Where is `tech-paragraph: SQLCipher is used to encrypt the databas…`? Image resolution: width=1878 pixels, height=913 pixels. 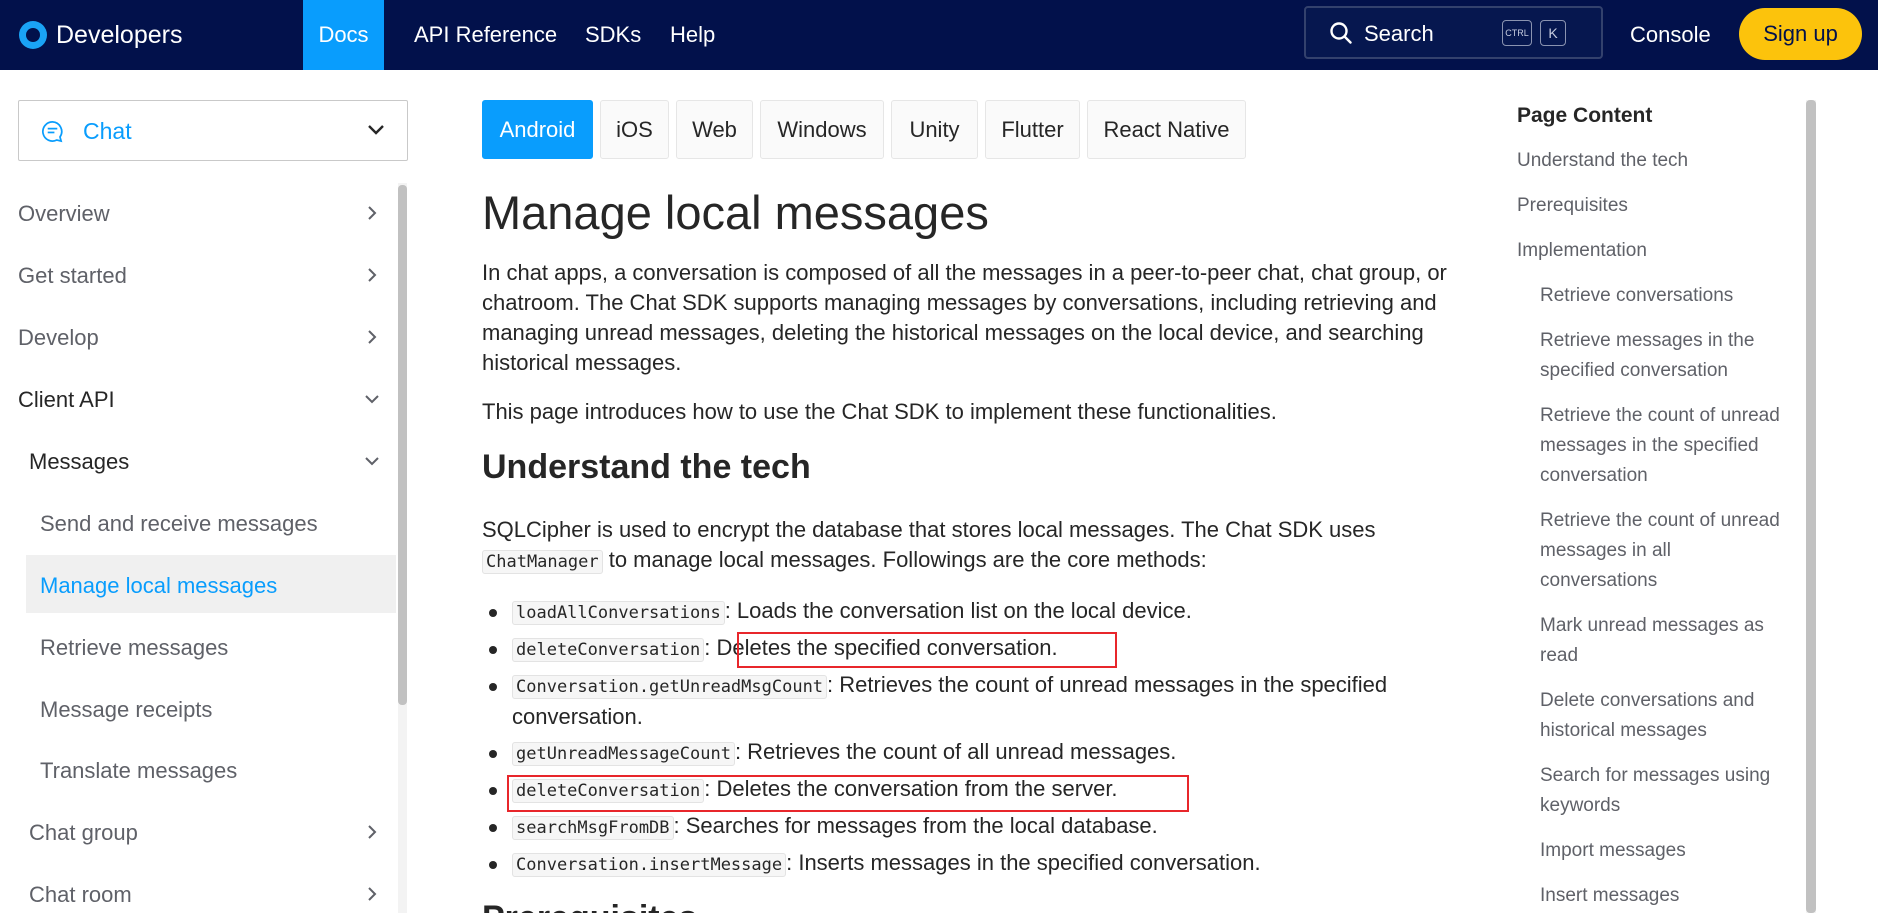
tech-paragraph: SQLCipher is used to encrypt the databas… is located at coordinates (972, 546).